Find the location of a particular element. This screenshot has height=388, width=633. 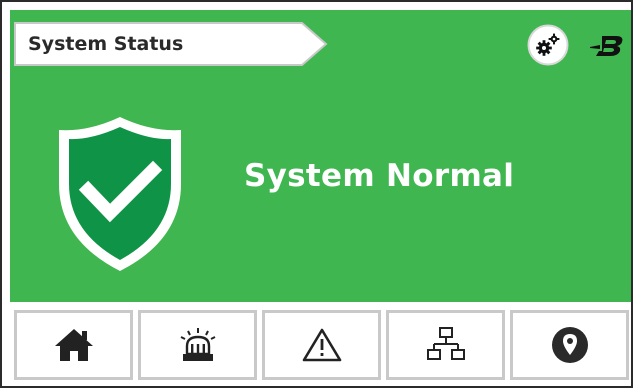

nav-network-button: Network is located at coordinates (445, 345).